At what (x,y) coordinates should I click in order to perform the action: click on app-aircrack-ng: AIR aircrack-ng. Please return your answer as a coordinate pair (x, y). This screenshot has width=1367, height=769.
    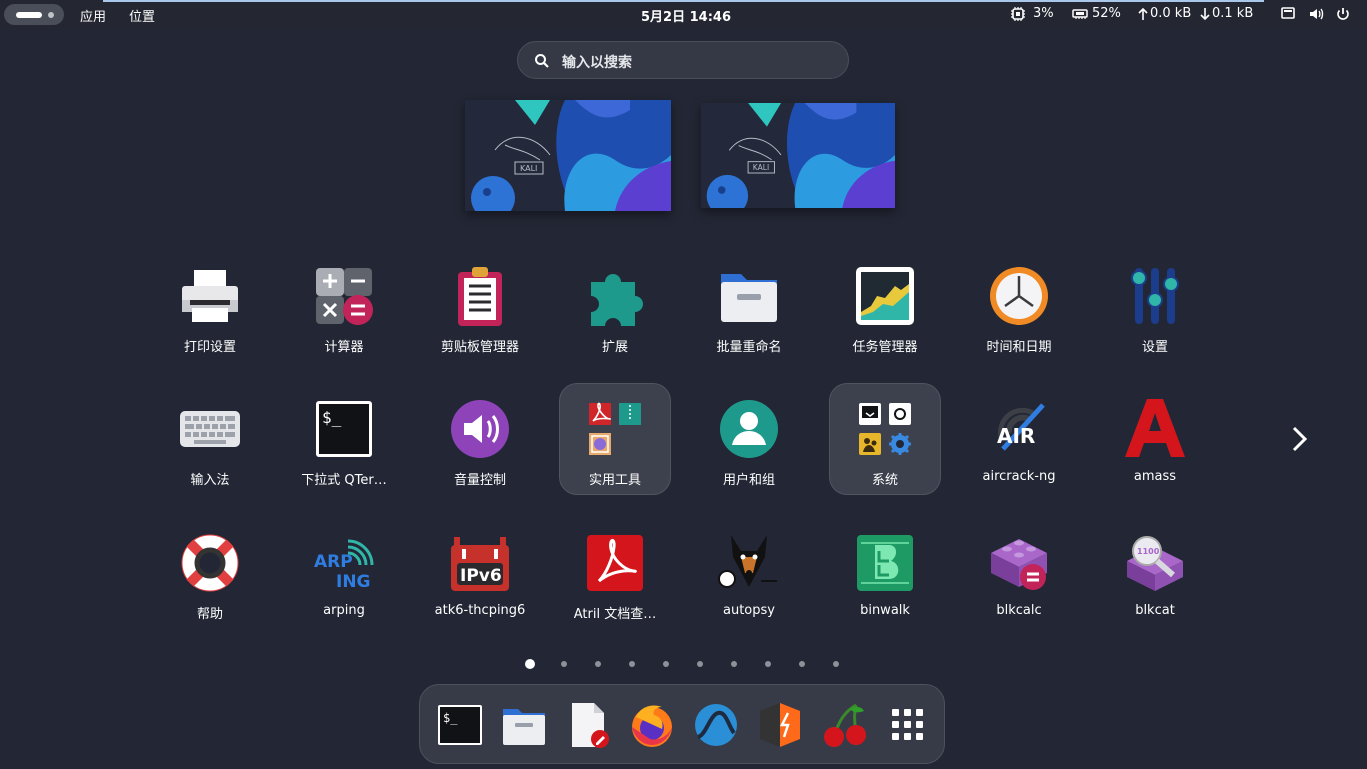
    Looking at the image, I should click on (1019, 437).